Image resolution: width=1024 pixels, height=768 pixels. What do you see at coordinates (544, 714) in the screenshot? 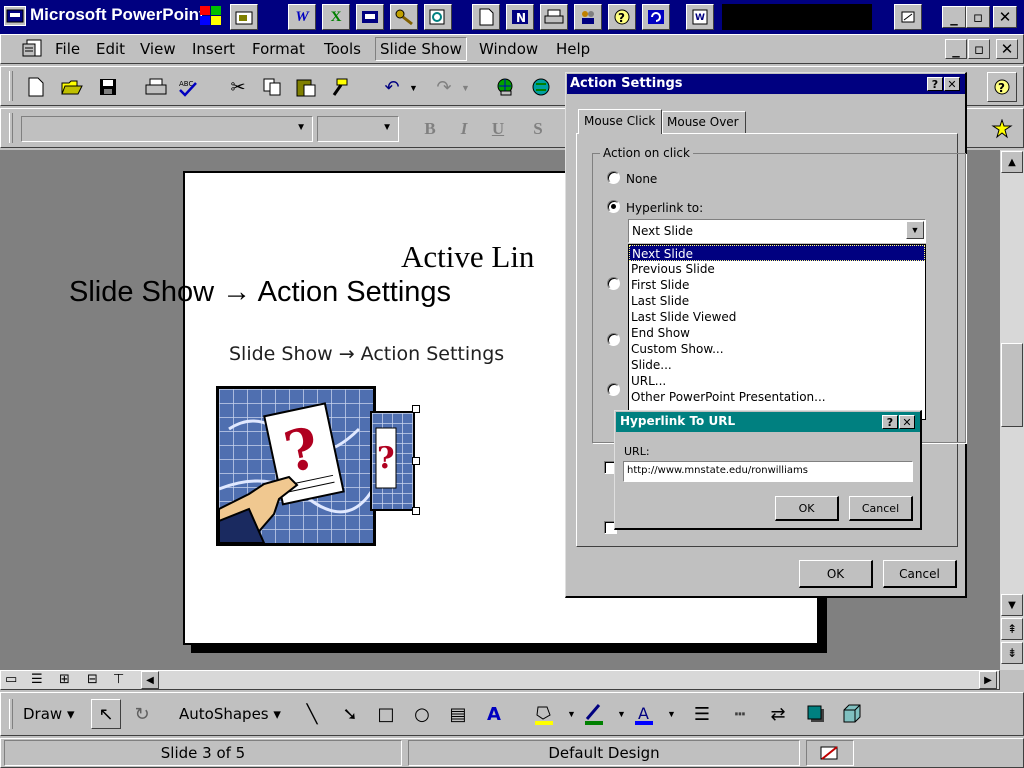
I see `fill-color-icon` at bounding box center [544, 714].